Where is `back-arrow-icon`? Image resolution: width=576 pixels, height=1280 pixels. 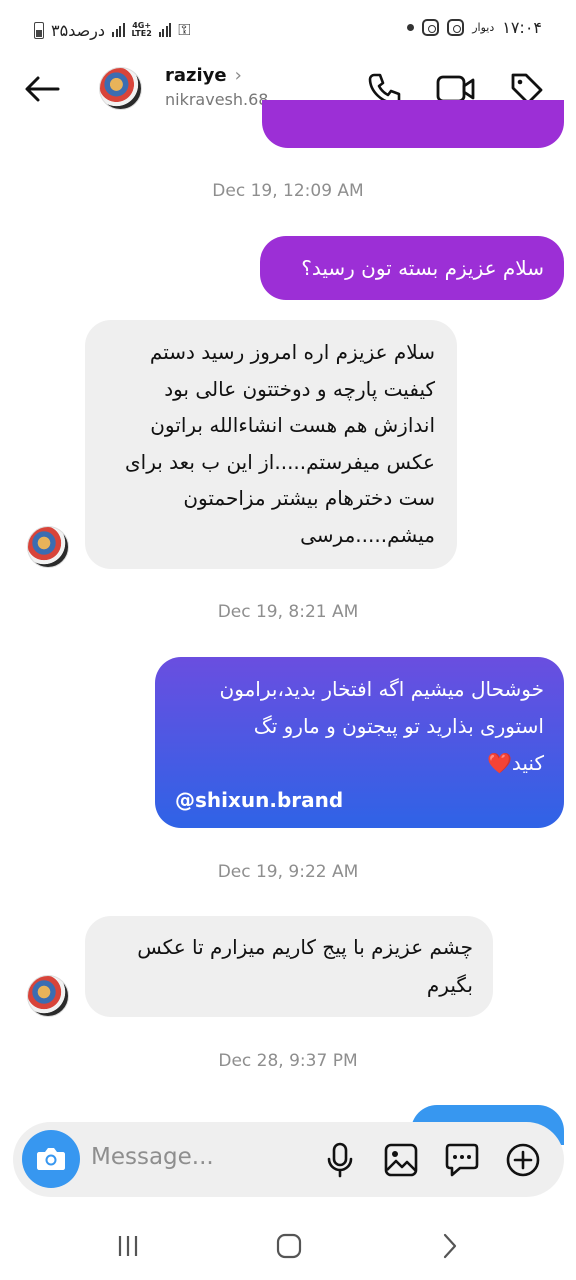
back-arrow-icon is located at coordinates (42, 89).